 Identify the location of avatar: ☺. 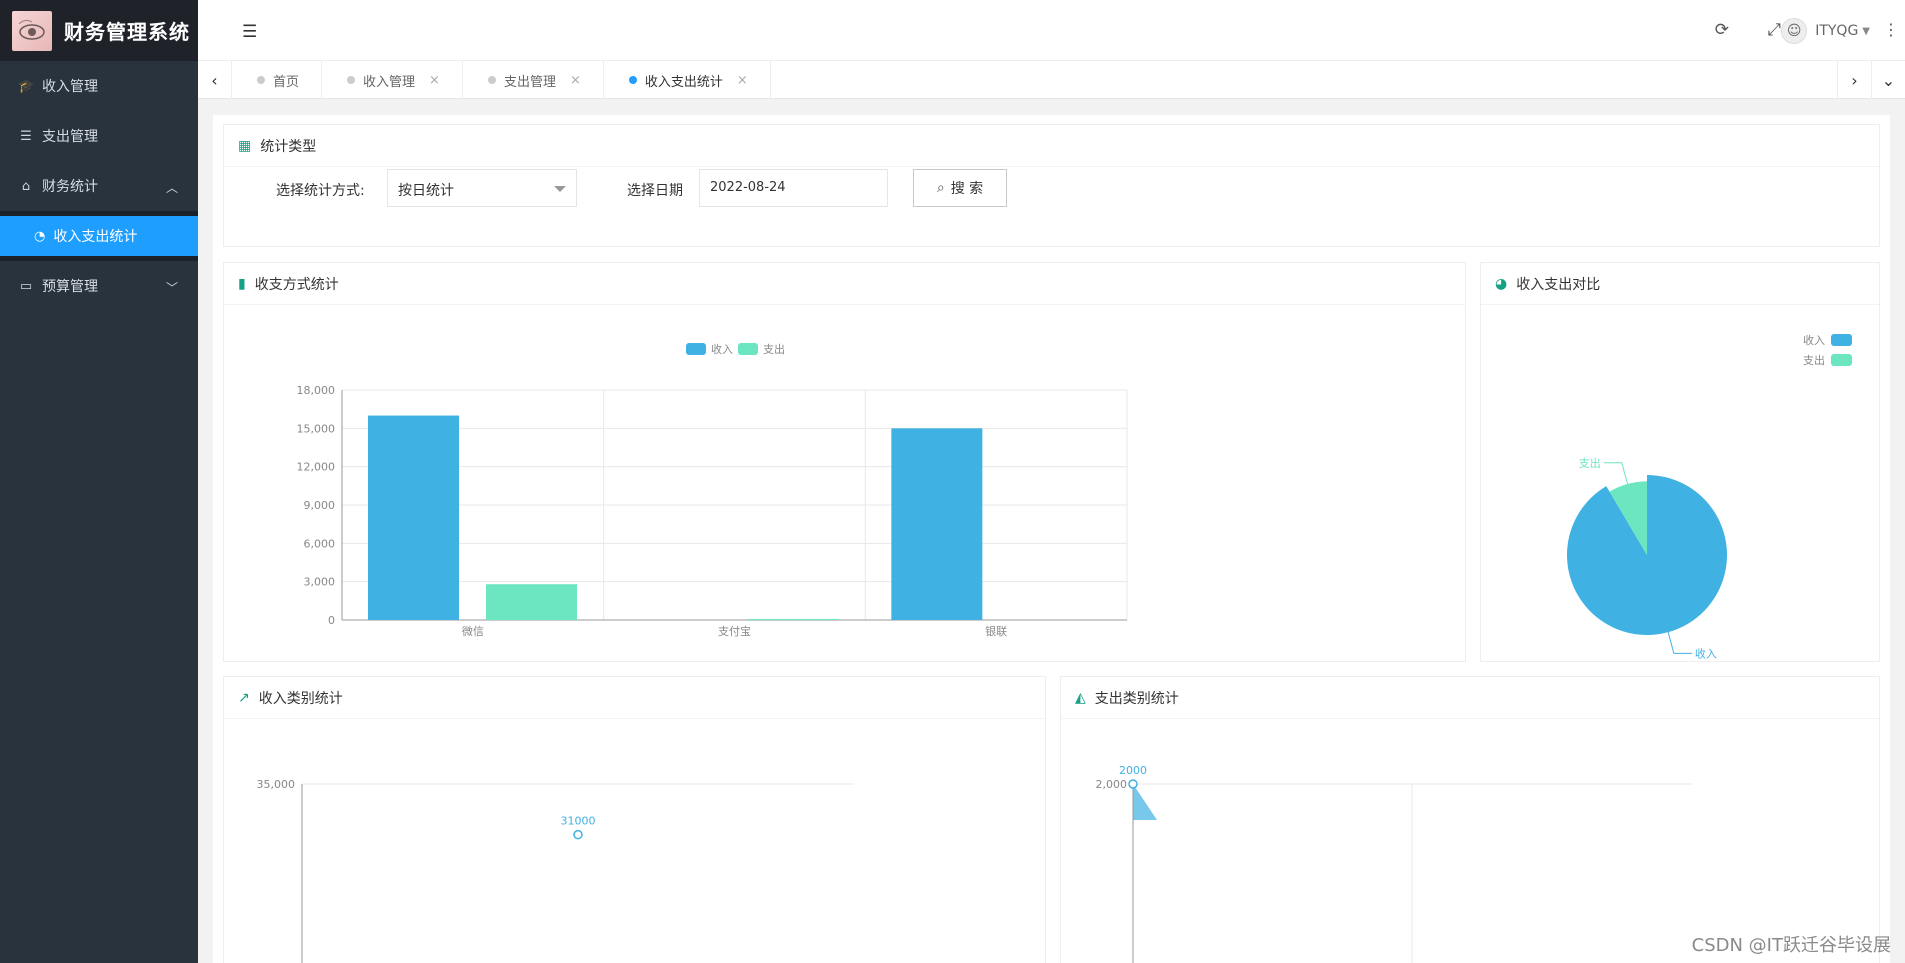
(1794, 31).